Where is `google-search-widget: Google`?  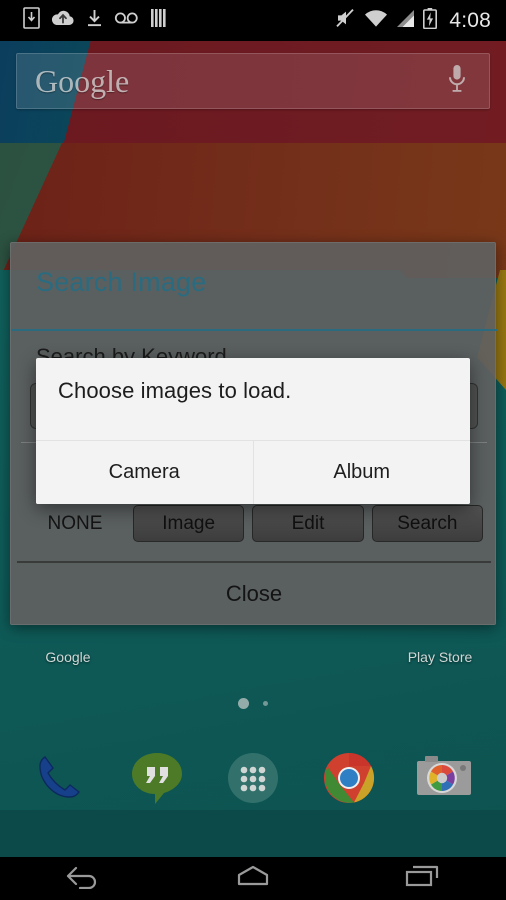 google-search-widget: Google is located at coordinates (253, 81).